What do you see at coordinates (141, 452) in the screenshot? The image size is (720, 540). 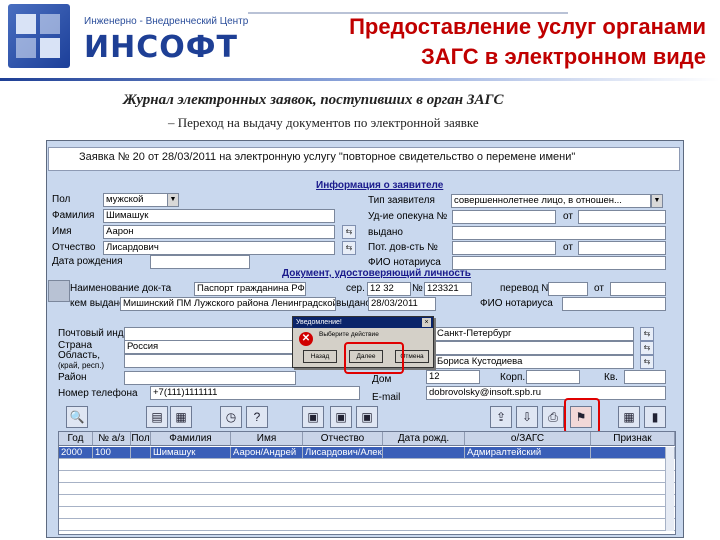 I see `cell-gender` at bounding box center [141, 452].